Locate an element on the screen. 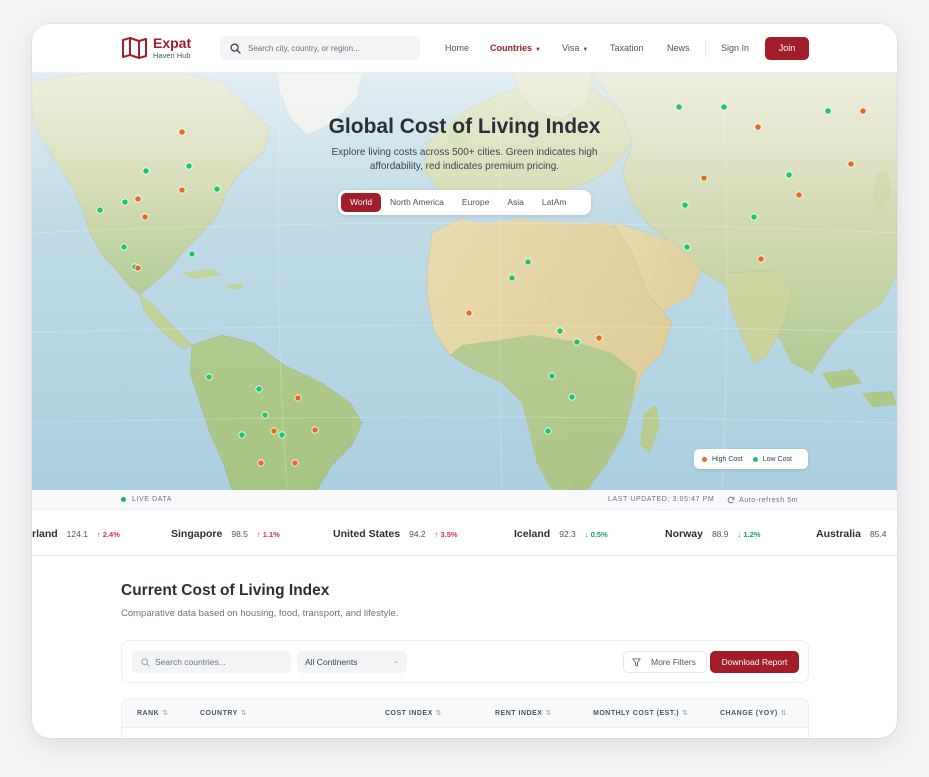 This screenshot has width=929, height=777. ticker-change-value: 3.5% is located at coordinates (449, 534).